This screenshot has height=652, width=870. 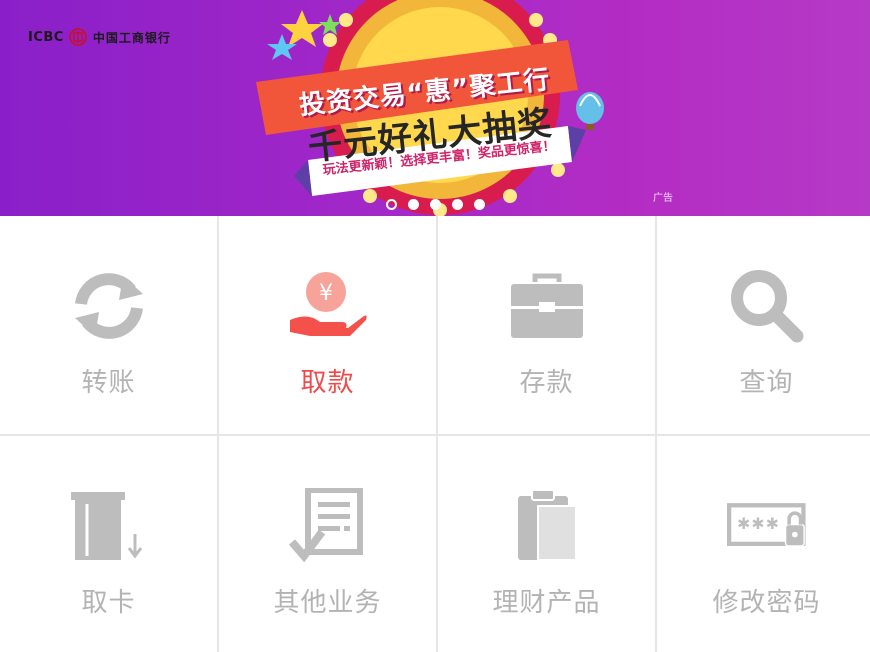 I want to click on inquiry-button: 查询, so click(x=763, y=325).